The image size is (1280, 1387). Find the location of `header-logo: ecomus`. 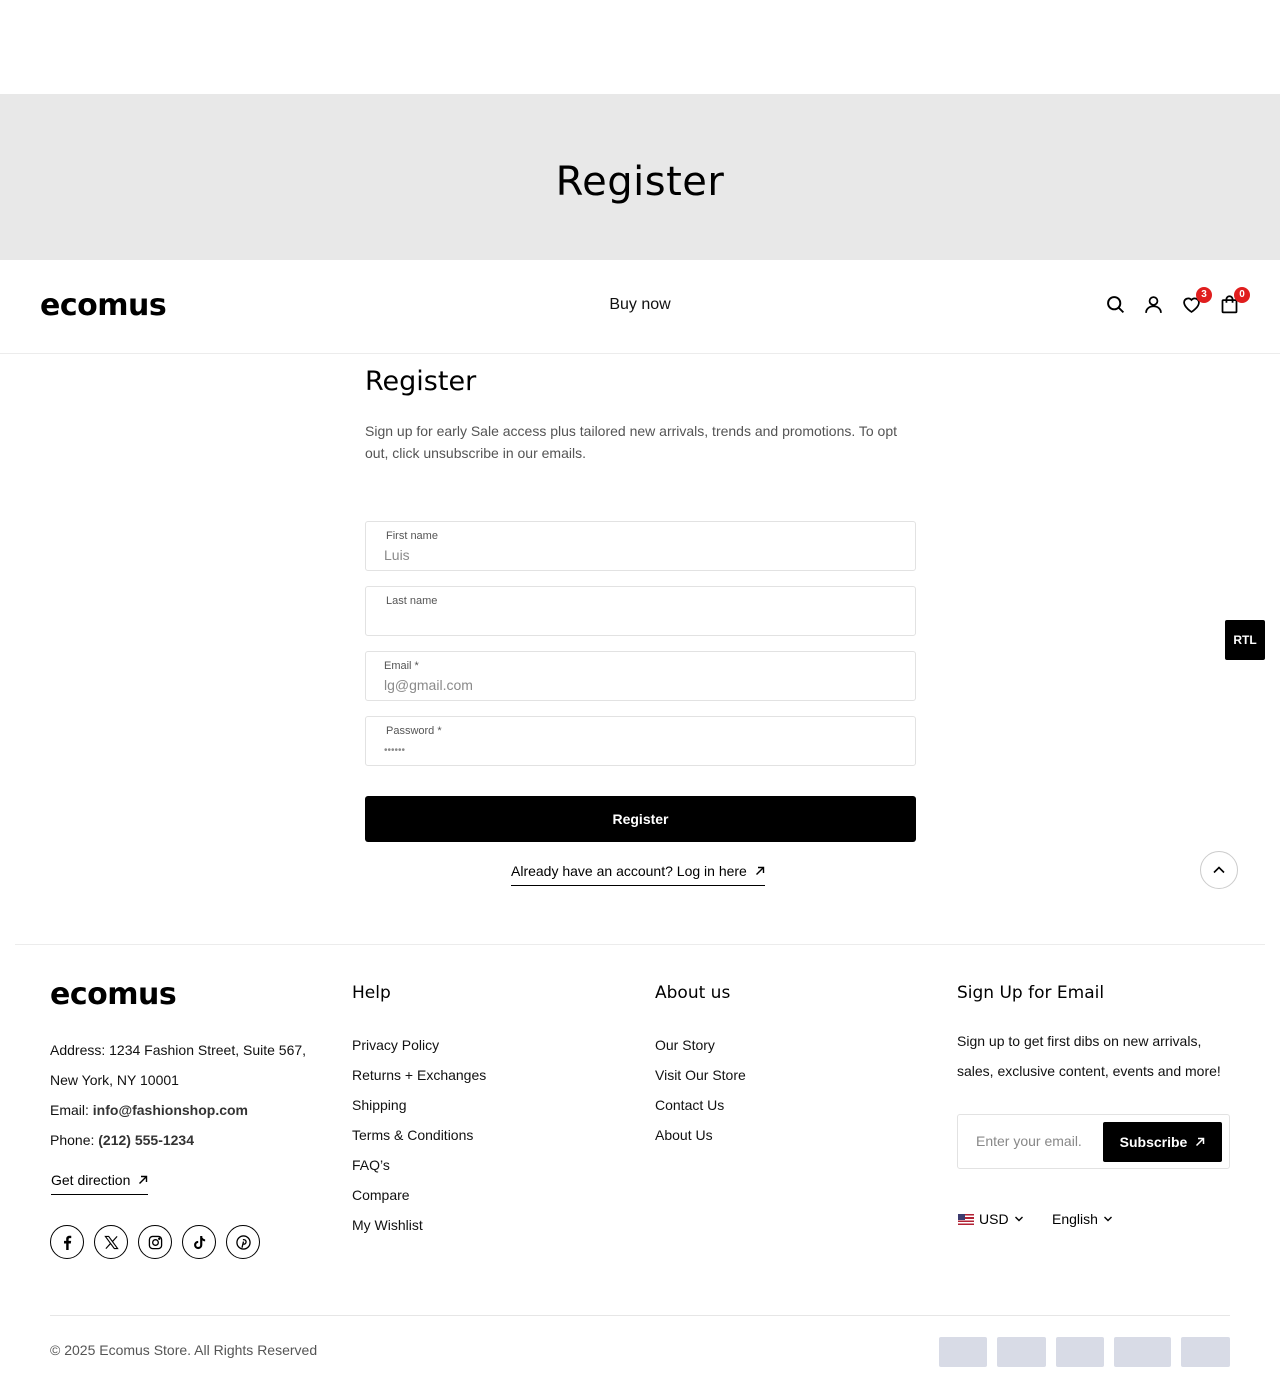

header-logo: ecomus is located at coordinates (103, 306).